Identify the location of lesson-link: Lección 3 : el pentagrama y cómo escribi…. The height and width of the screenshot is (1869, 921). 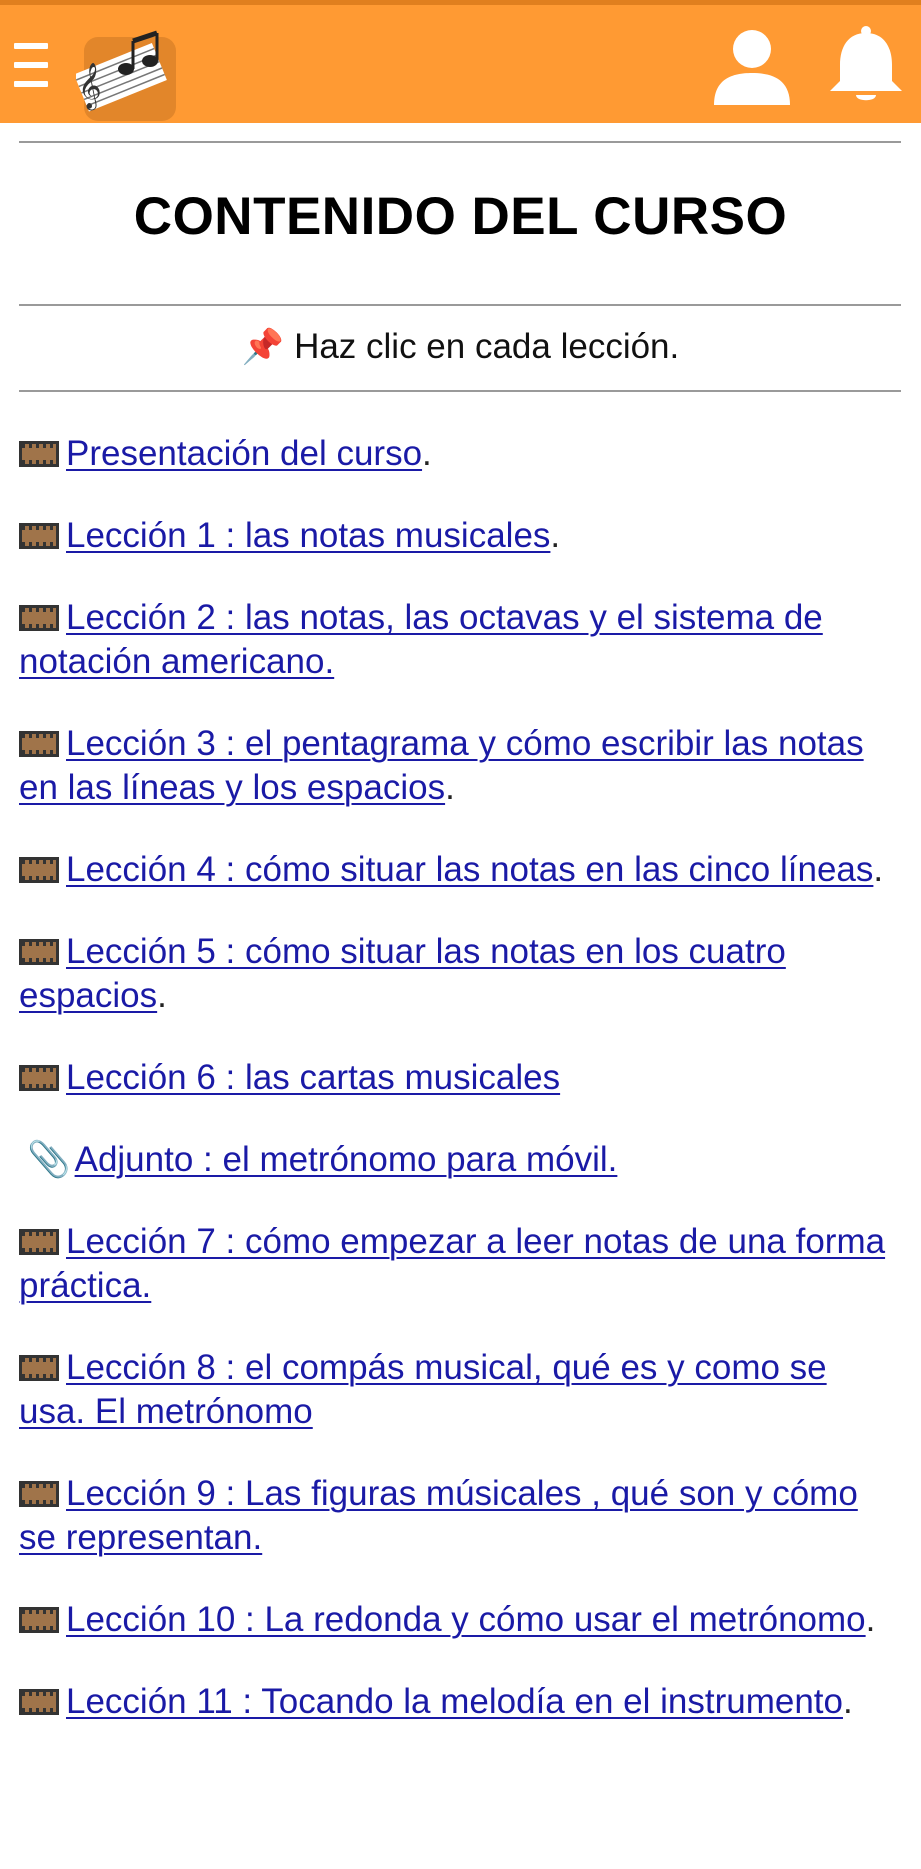
(441, 765).